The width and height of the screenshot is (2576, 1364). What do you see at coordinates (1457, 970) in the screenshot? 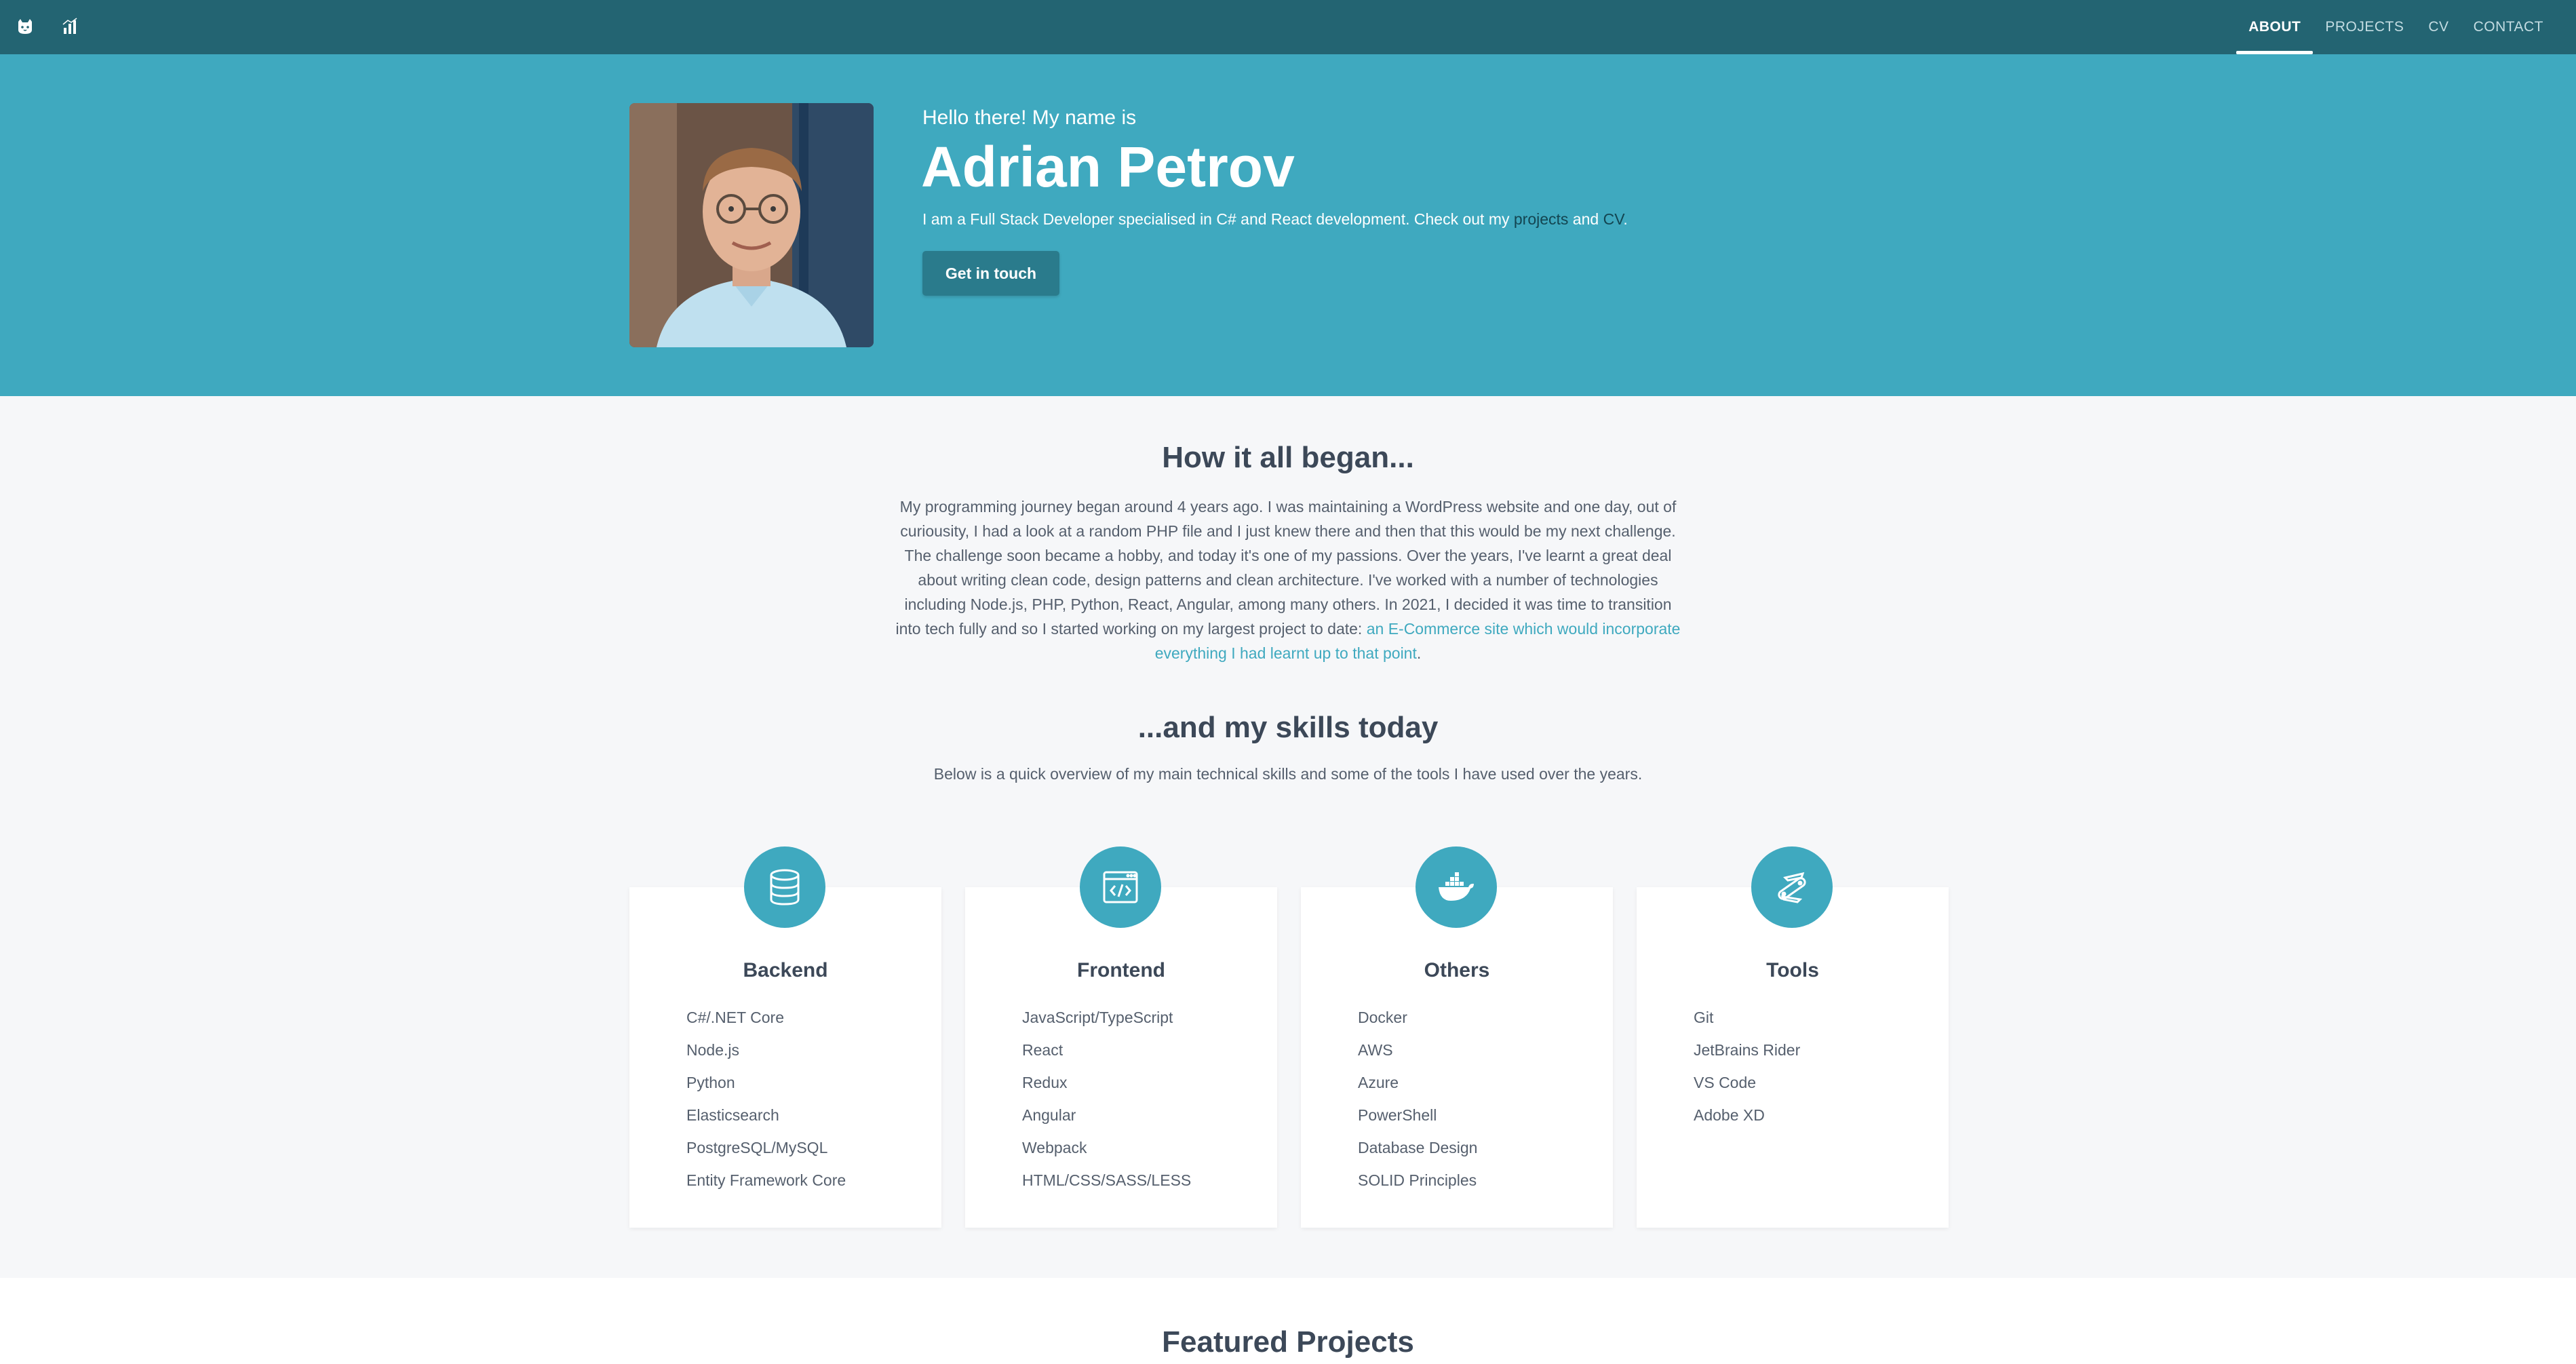
I see `card-title: Others` at bounding box center [1457, 970].